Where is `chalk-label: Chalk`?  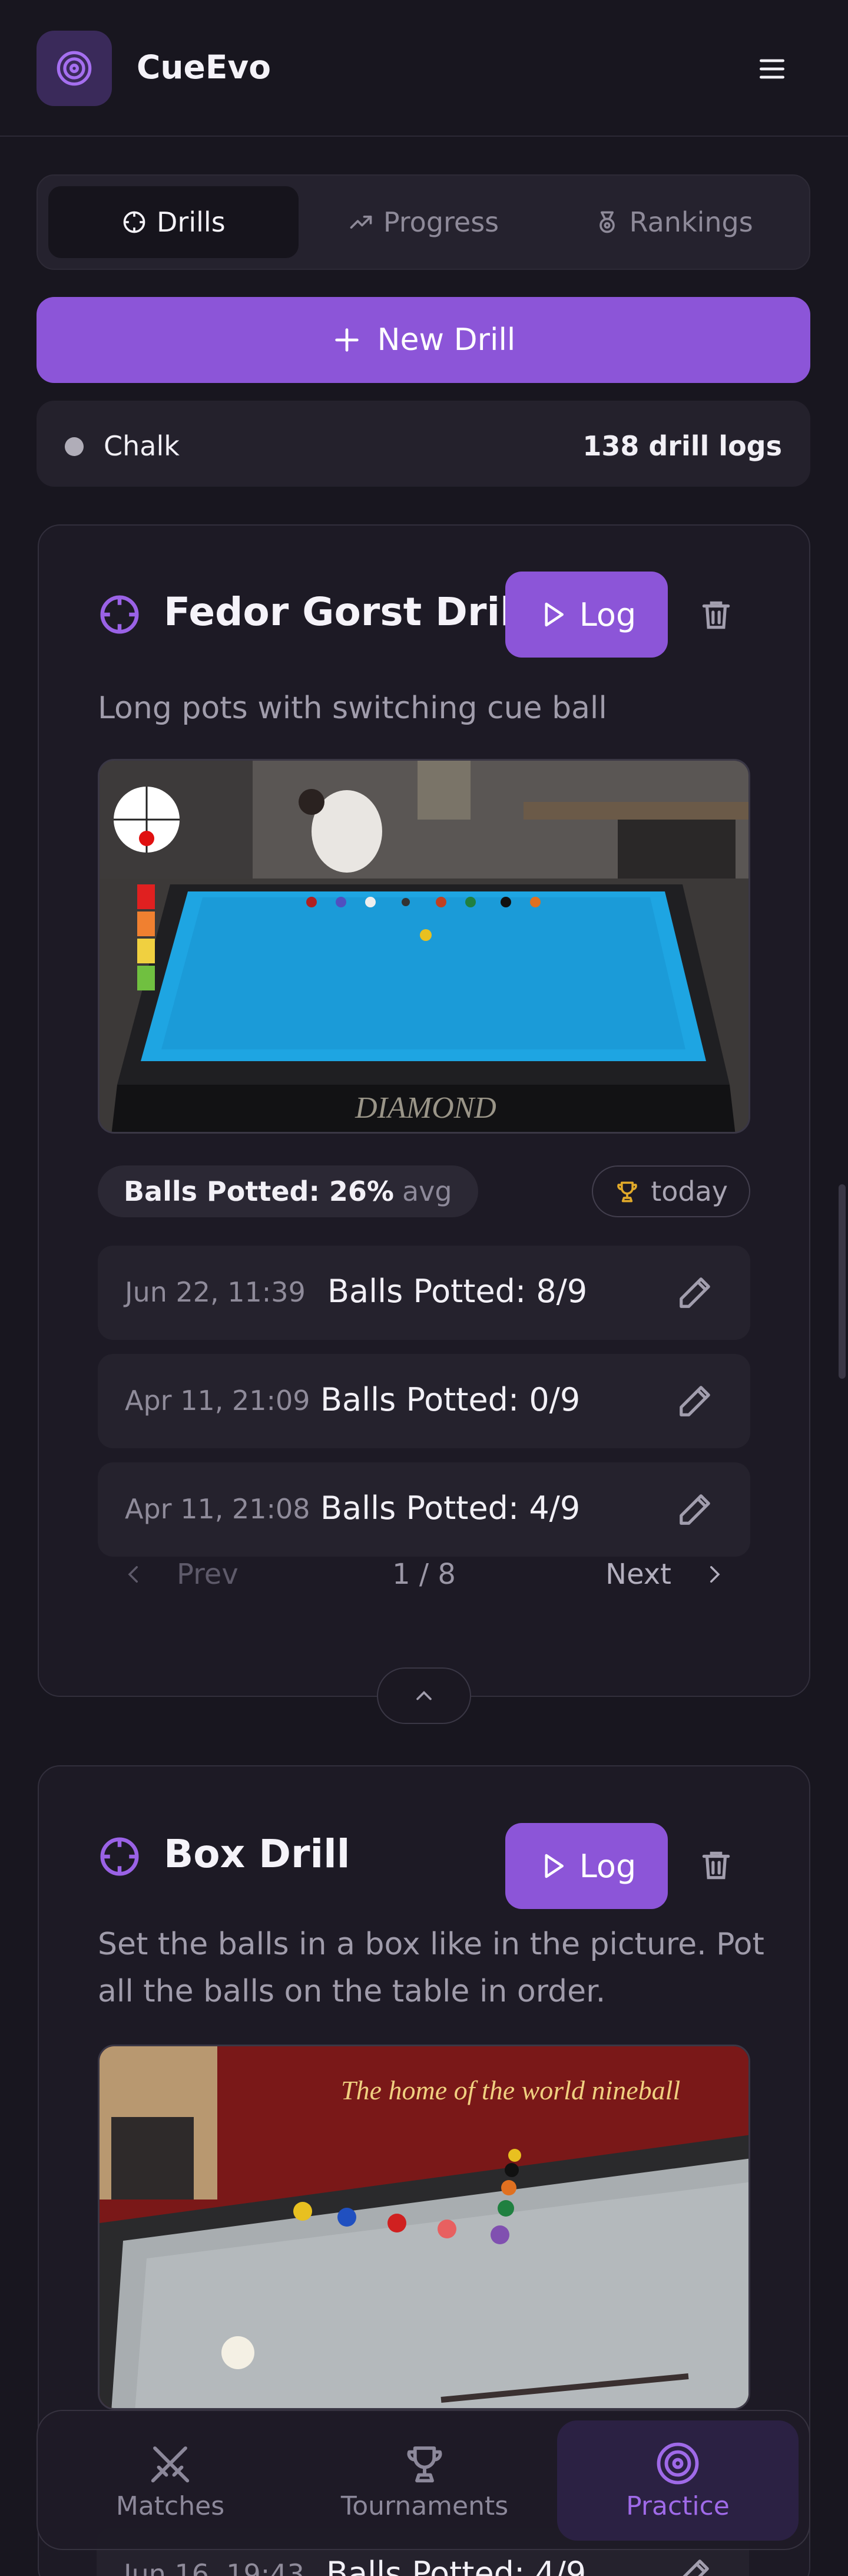
chalk-label: Chalk is located at coordinates (142, 446).